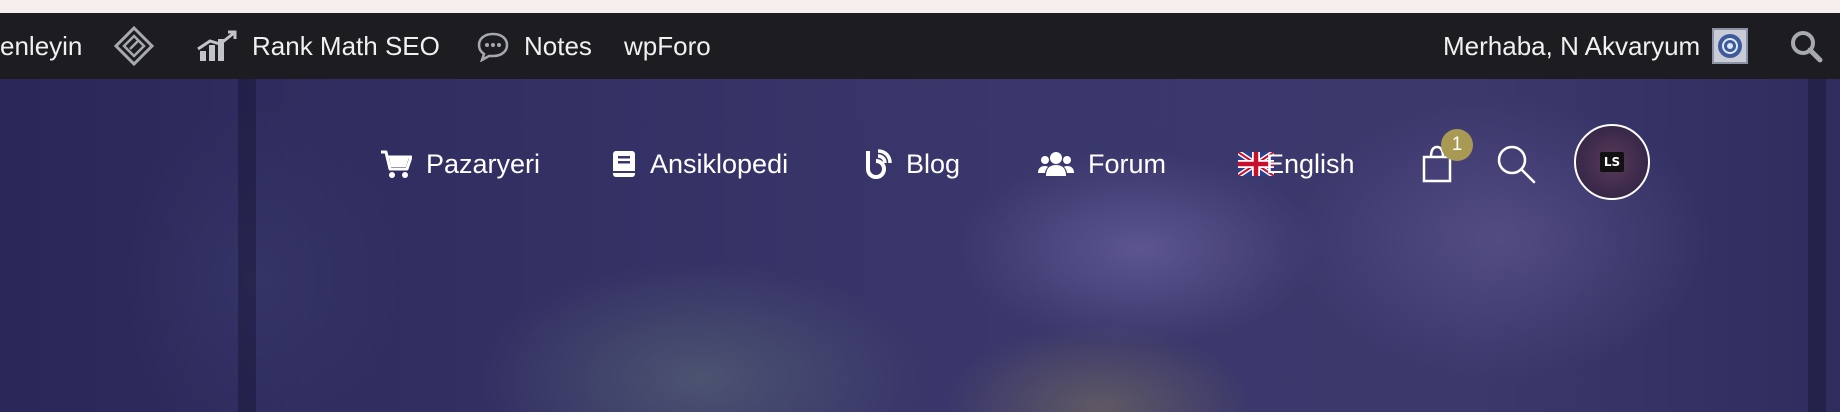 The height and width of the screenshot is (412, 1840). What do you see at coordinates (1444, 164) in the screenshot?
I see `cart-button` at bounding box center [1444, 164].